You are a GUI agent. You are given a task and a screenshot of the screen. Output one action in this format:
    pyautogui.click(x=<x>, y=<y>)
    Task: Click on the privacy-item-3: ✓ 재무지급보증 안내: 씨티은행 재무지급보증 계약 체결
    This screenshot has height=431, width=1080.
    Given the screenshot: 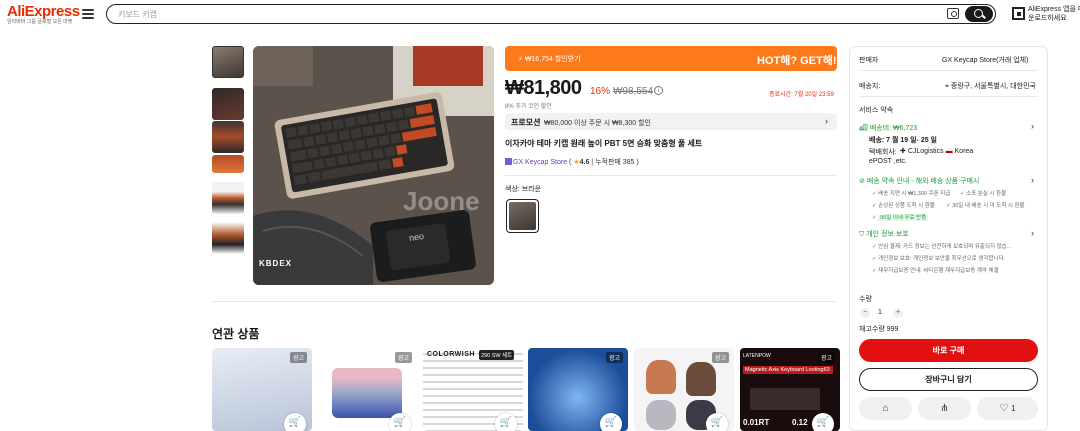 What is the action you would take?
    pyautogui.click(x=935, y=271)
    